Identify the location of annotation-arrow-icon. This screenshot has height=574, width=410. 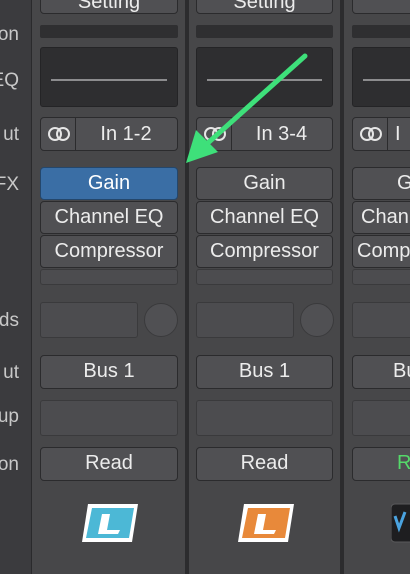
(247, 108).